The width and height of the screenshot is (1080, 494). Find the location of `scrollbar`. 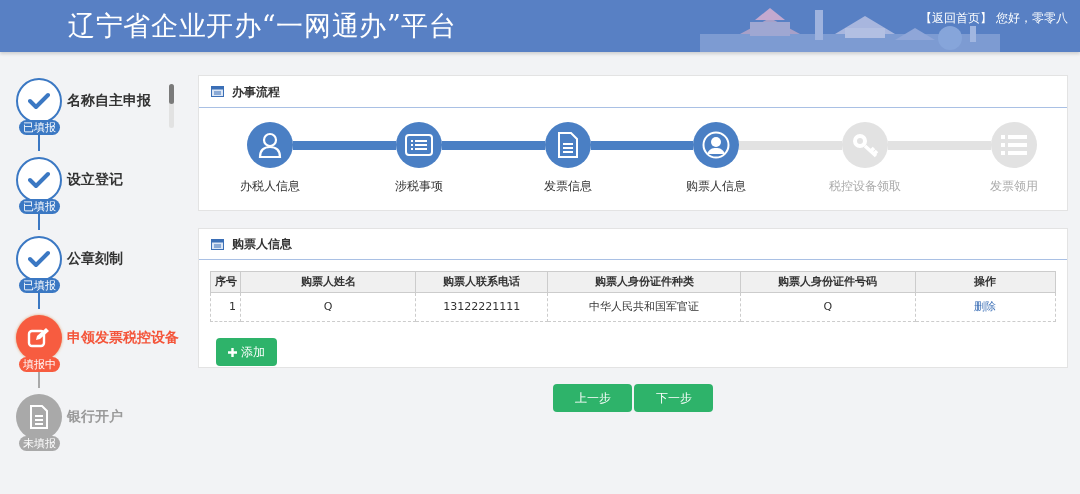

scrollbar is located at coordinates (171, 106).